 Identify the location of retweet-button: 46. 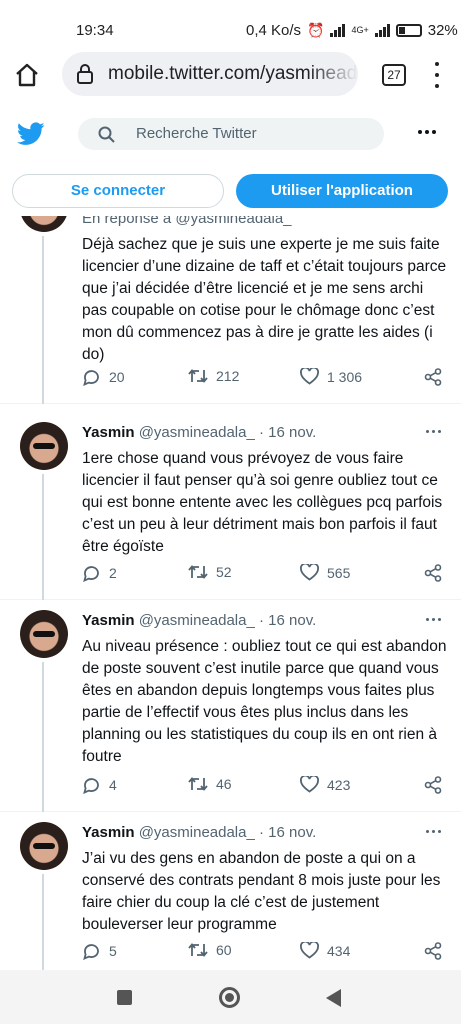
(210, 784).